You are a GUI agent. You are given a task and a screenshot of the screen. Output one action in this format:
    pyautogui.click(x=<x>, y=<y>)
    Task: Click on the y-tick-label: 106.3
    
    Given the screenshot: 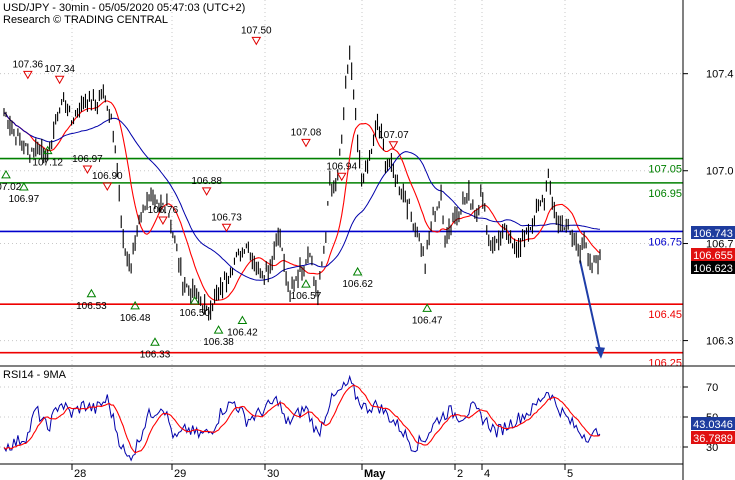 What is the action you would take?
    pyautogui.click(x=720, y=342)
    